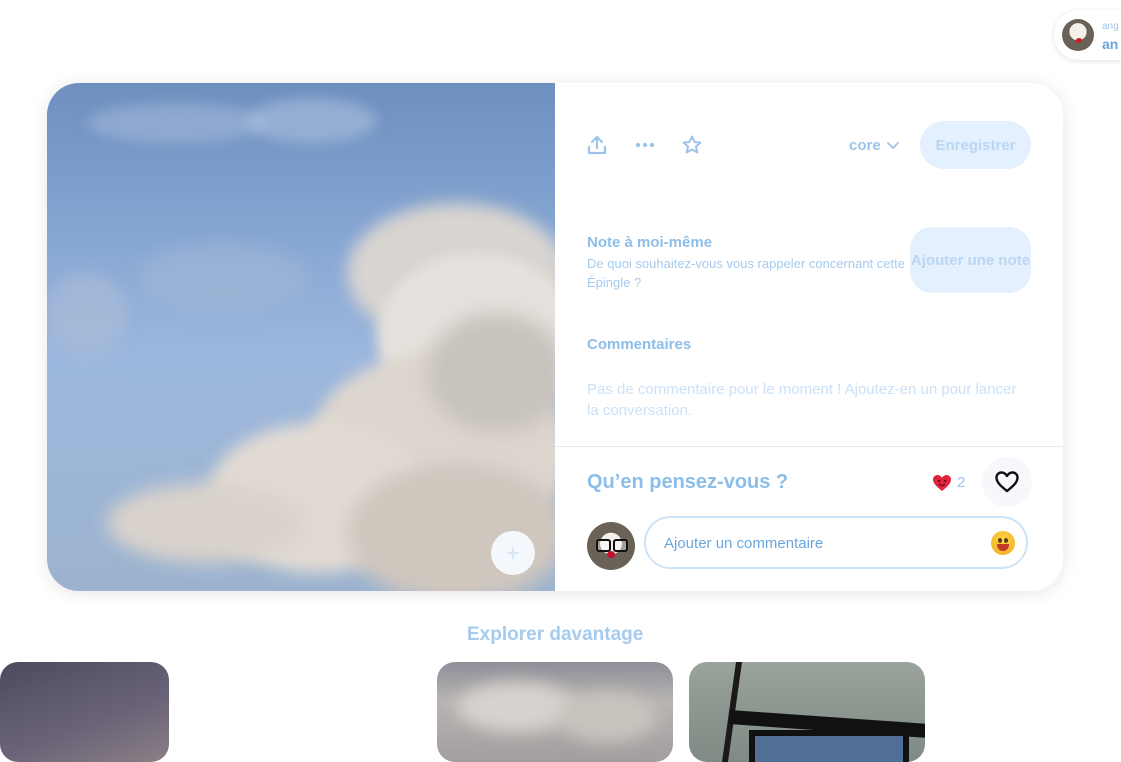 The width and height of the screenshot is (1121, 762). Describe the element at coordinates (650, 242) in the screenshot. I see `note-title: Note à moi-même` at that location.